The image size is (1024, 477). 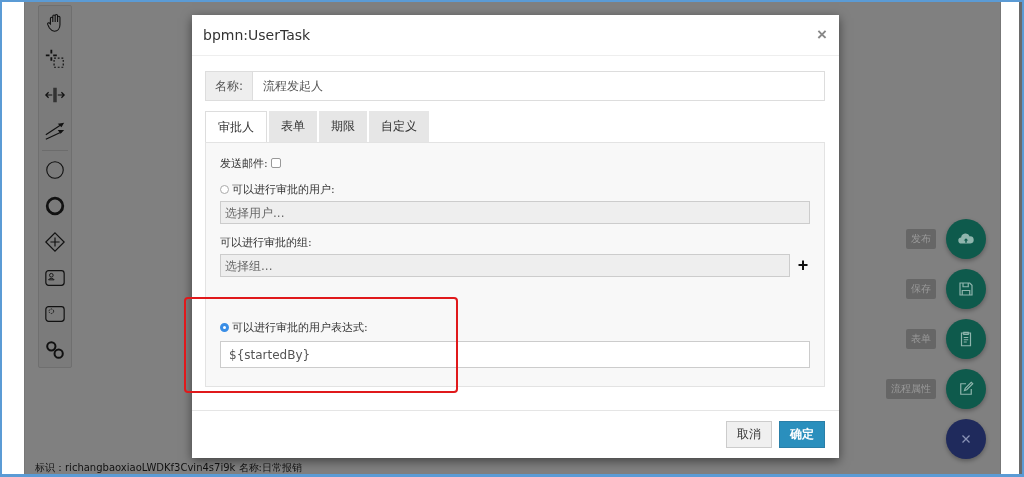 What do you see at coordinates (515, 354) in the screenshot?
I see `expression-field: ${startedBy}` at bounding box center [515, 354].